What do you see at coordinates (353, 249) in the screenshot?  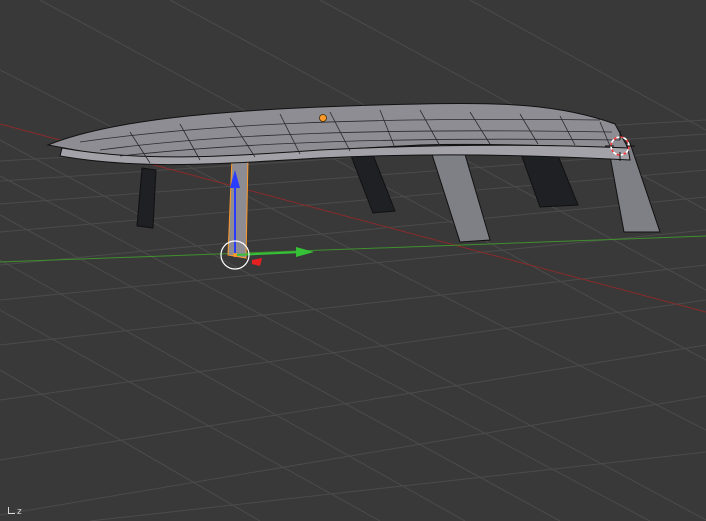 I see `y-axis-line` at bounding box center [353, 249].